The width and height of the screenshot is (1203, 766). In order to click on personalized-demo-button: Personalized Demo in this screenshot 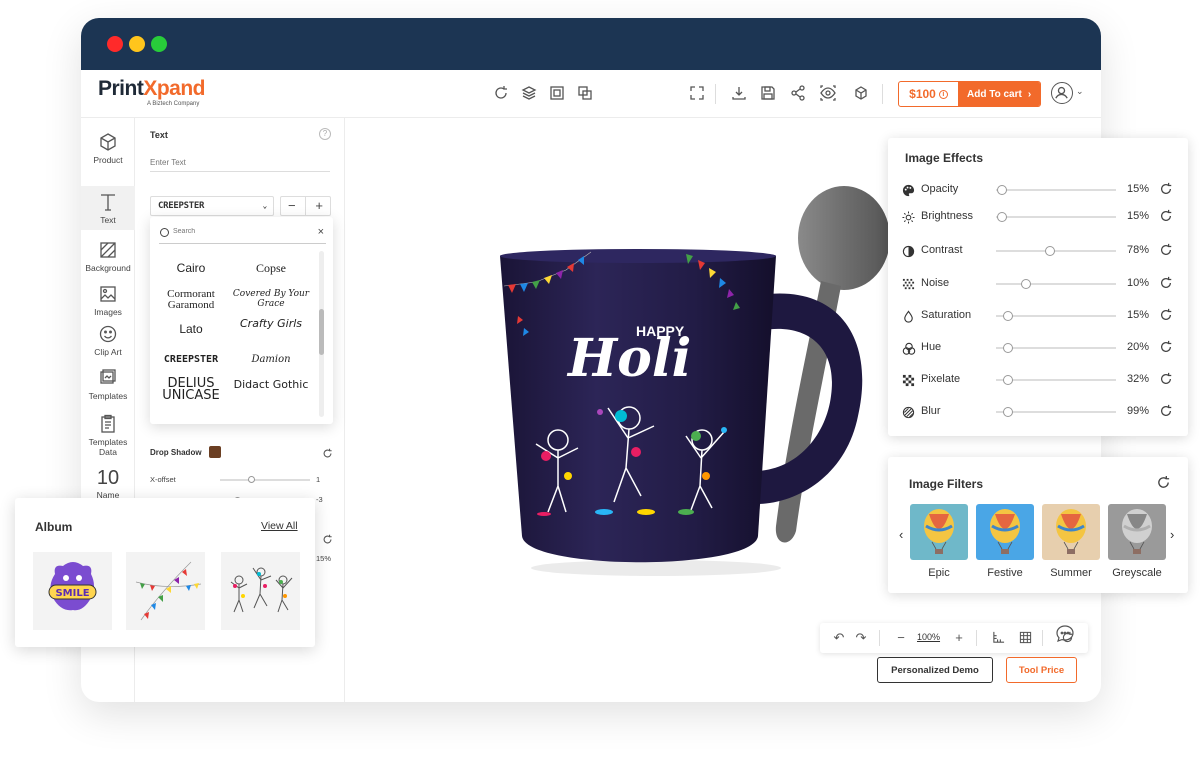, I will do `click(935, 670)`.